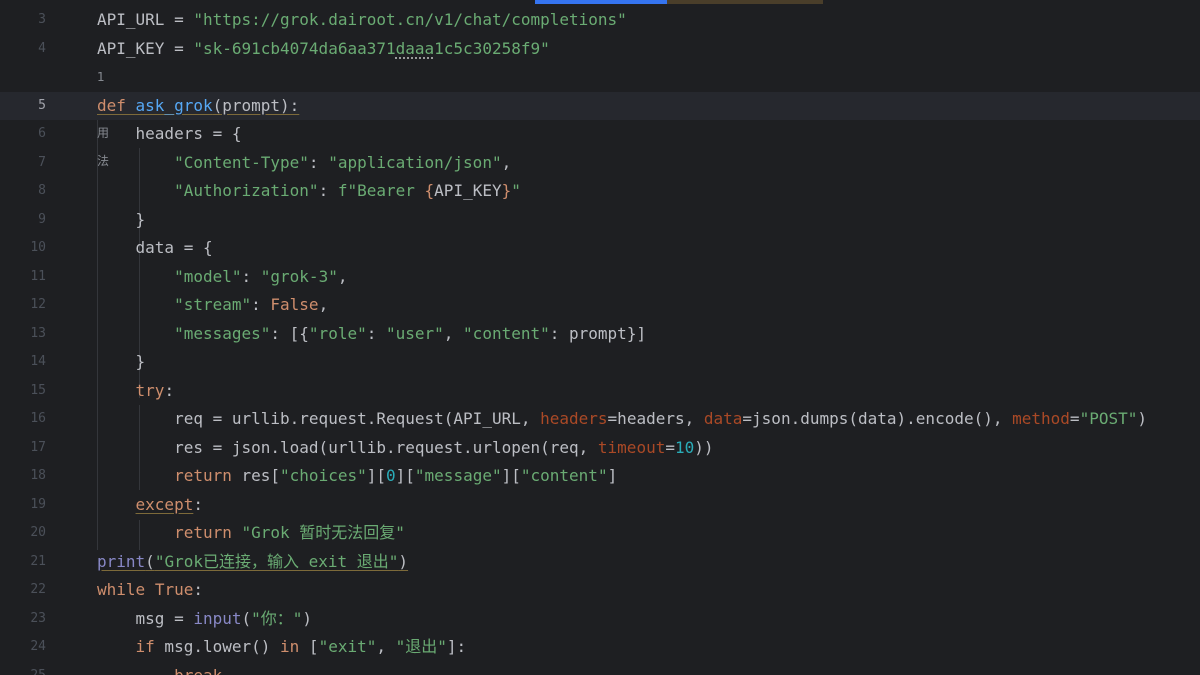  Describe the element at coordinates (42, 133) in the screenshot. I see `line-number: 6` at that location.